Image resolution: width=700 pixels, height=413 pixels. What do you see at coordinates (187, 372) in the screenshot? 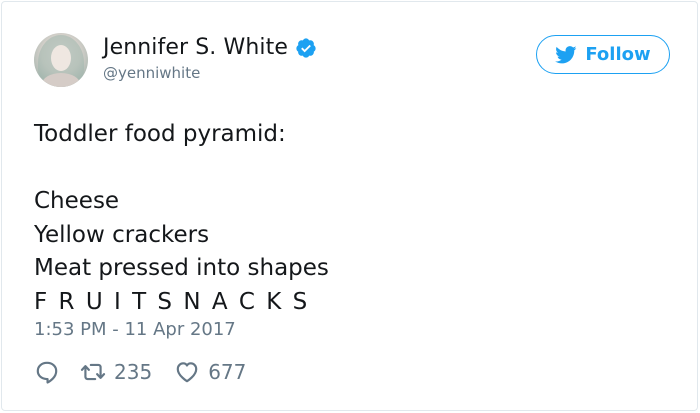
I see `heart-icon` at bounding box center [187, 372].